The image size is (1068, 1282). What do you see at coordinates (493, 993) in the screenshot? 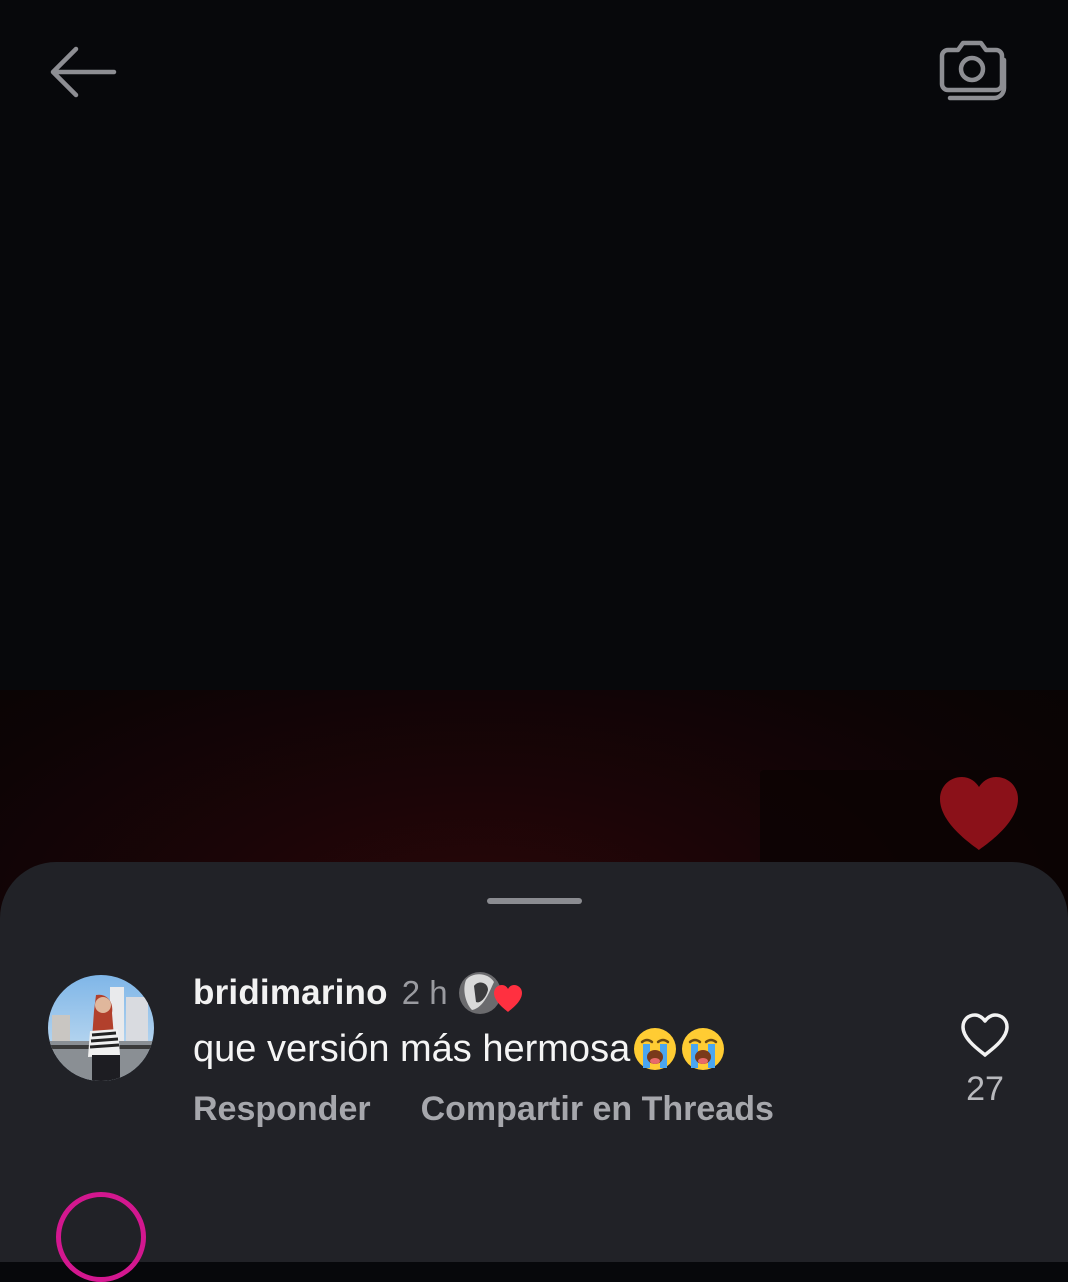
I see `author-avatar-heart-icon` at bounding box center [493, 993].